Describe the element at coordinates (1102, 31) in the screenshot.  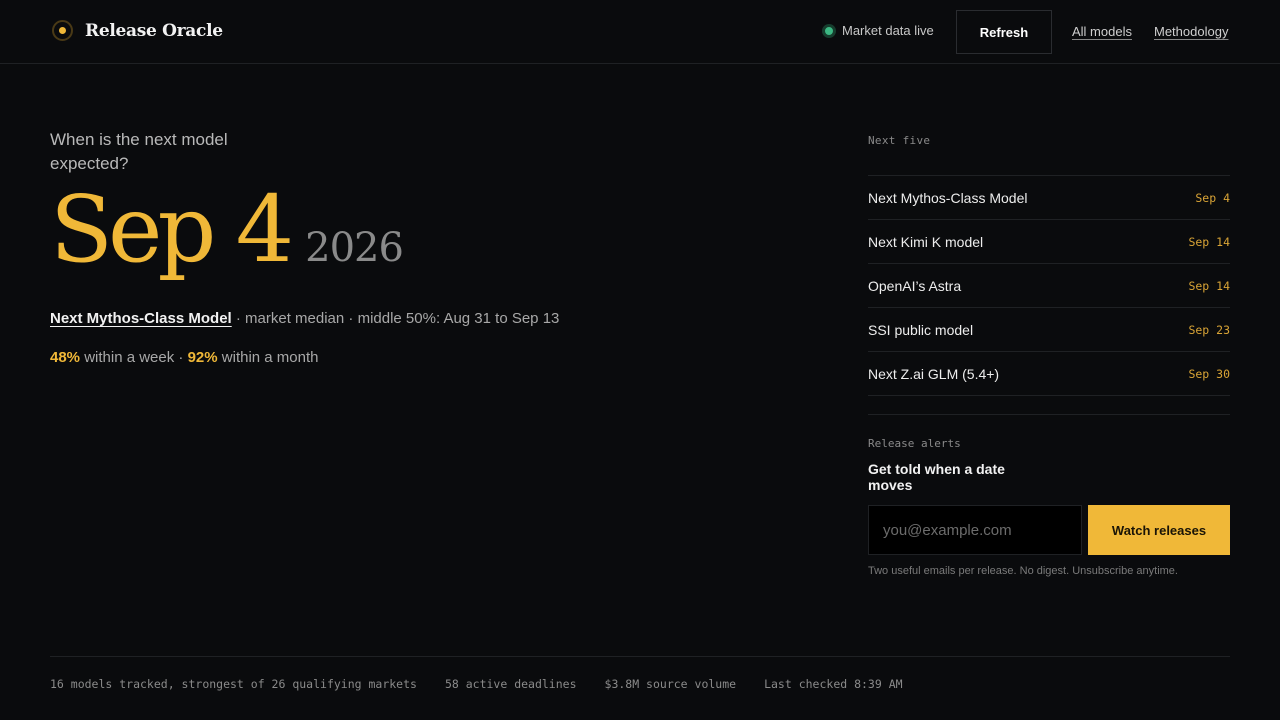
I see `nav-all-models: All models` at that location.